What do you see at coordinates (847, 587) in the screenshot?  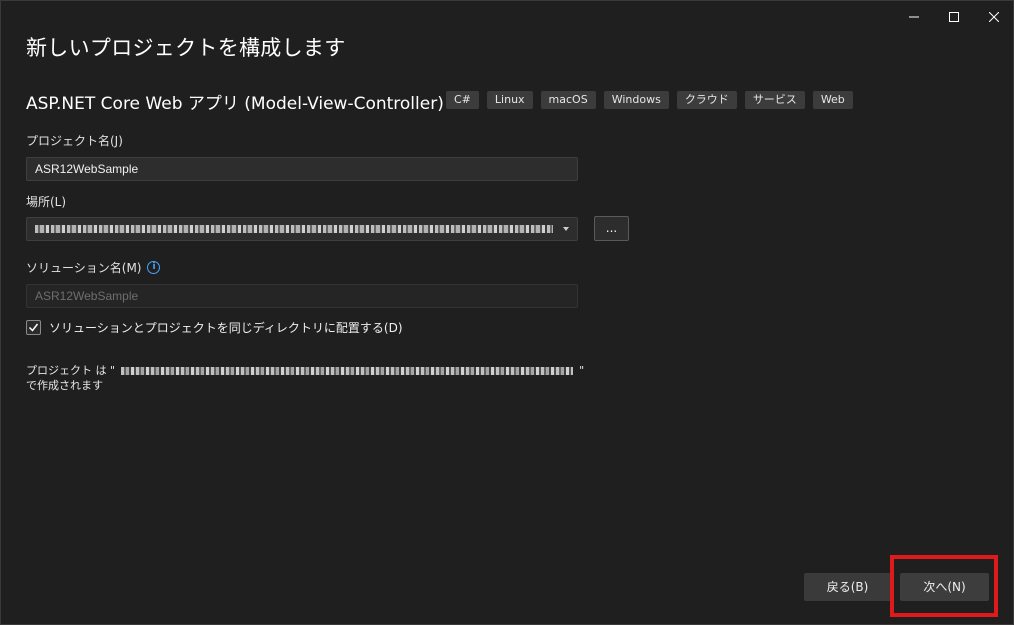 I see `back-button: 戻る(B)` at bounding box center [847, 587].